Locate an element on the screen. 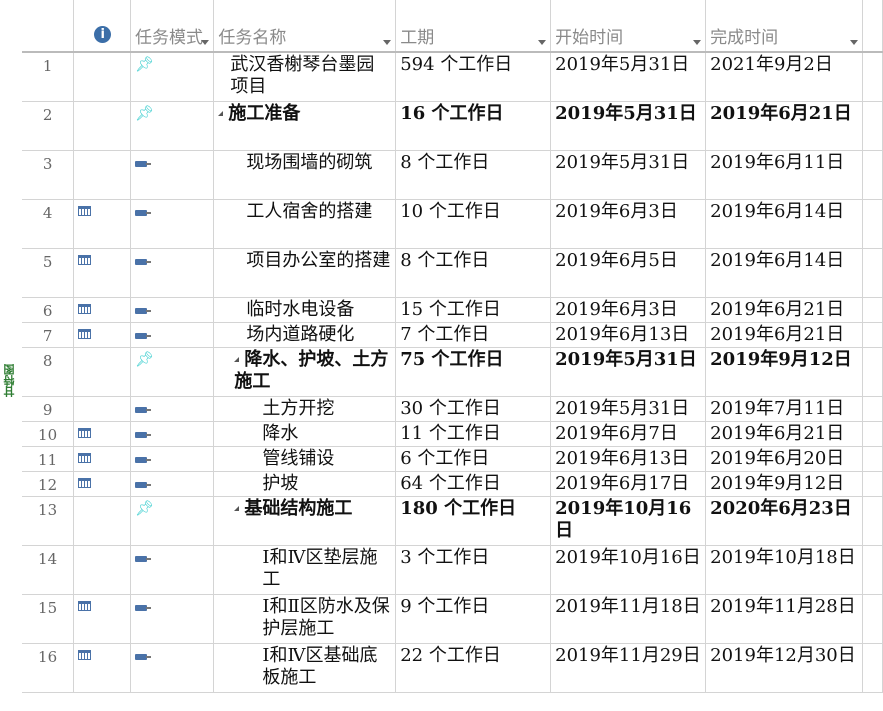  task-row: 13 📌︎ 基础结构施工 180 个工作日 2019年10月16日 2020年6月23日 is located at coordinates (452, 521).